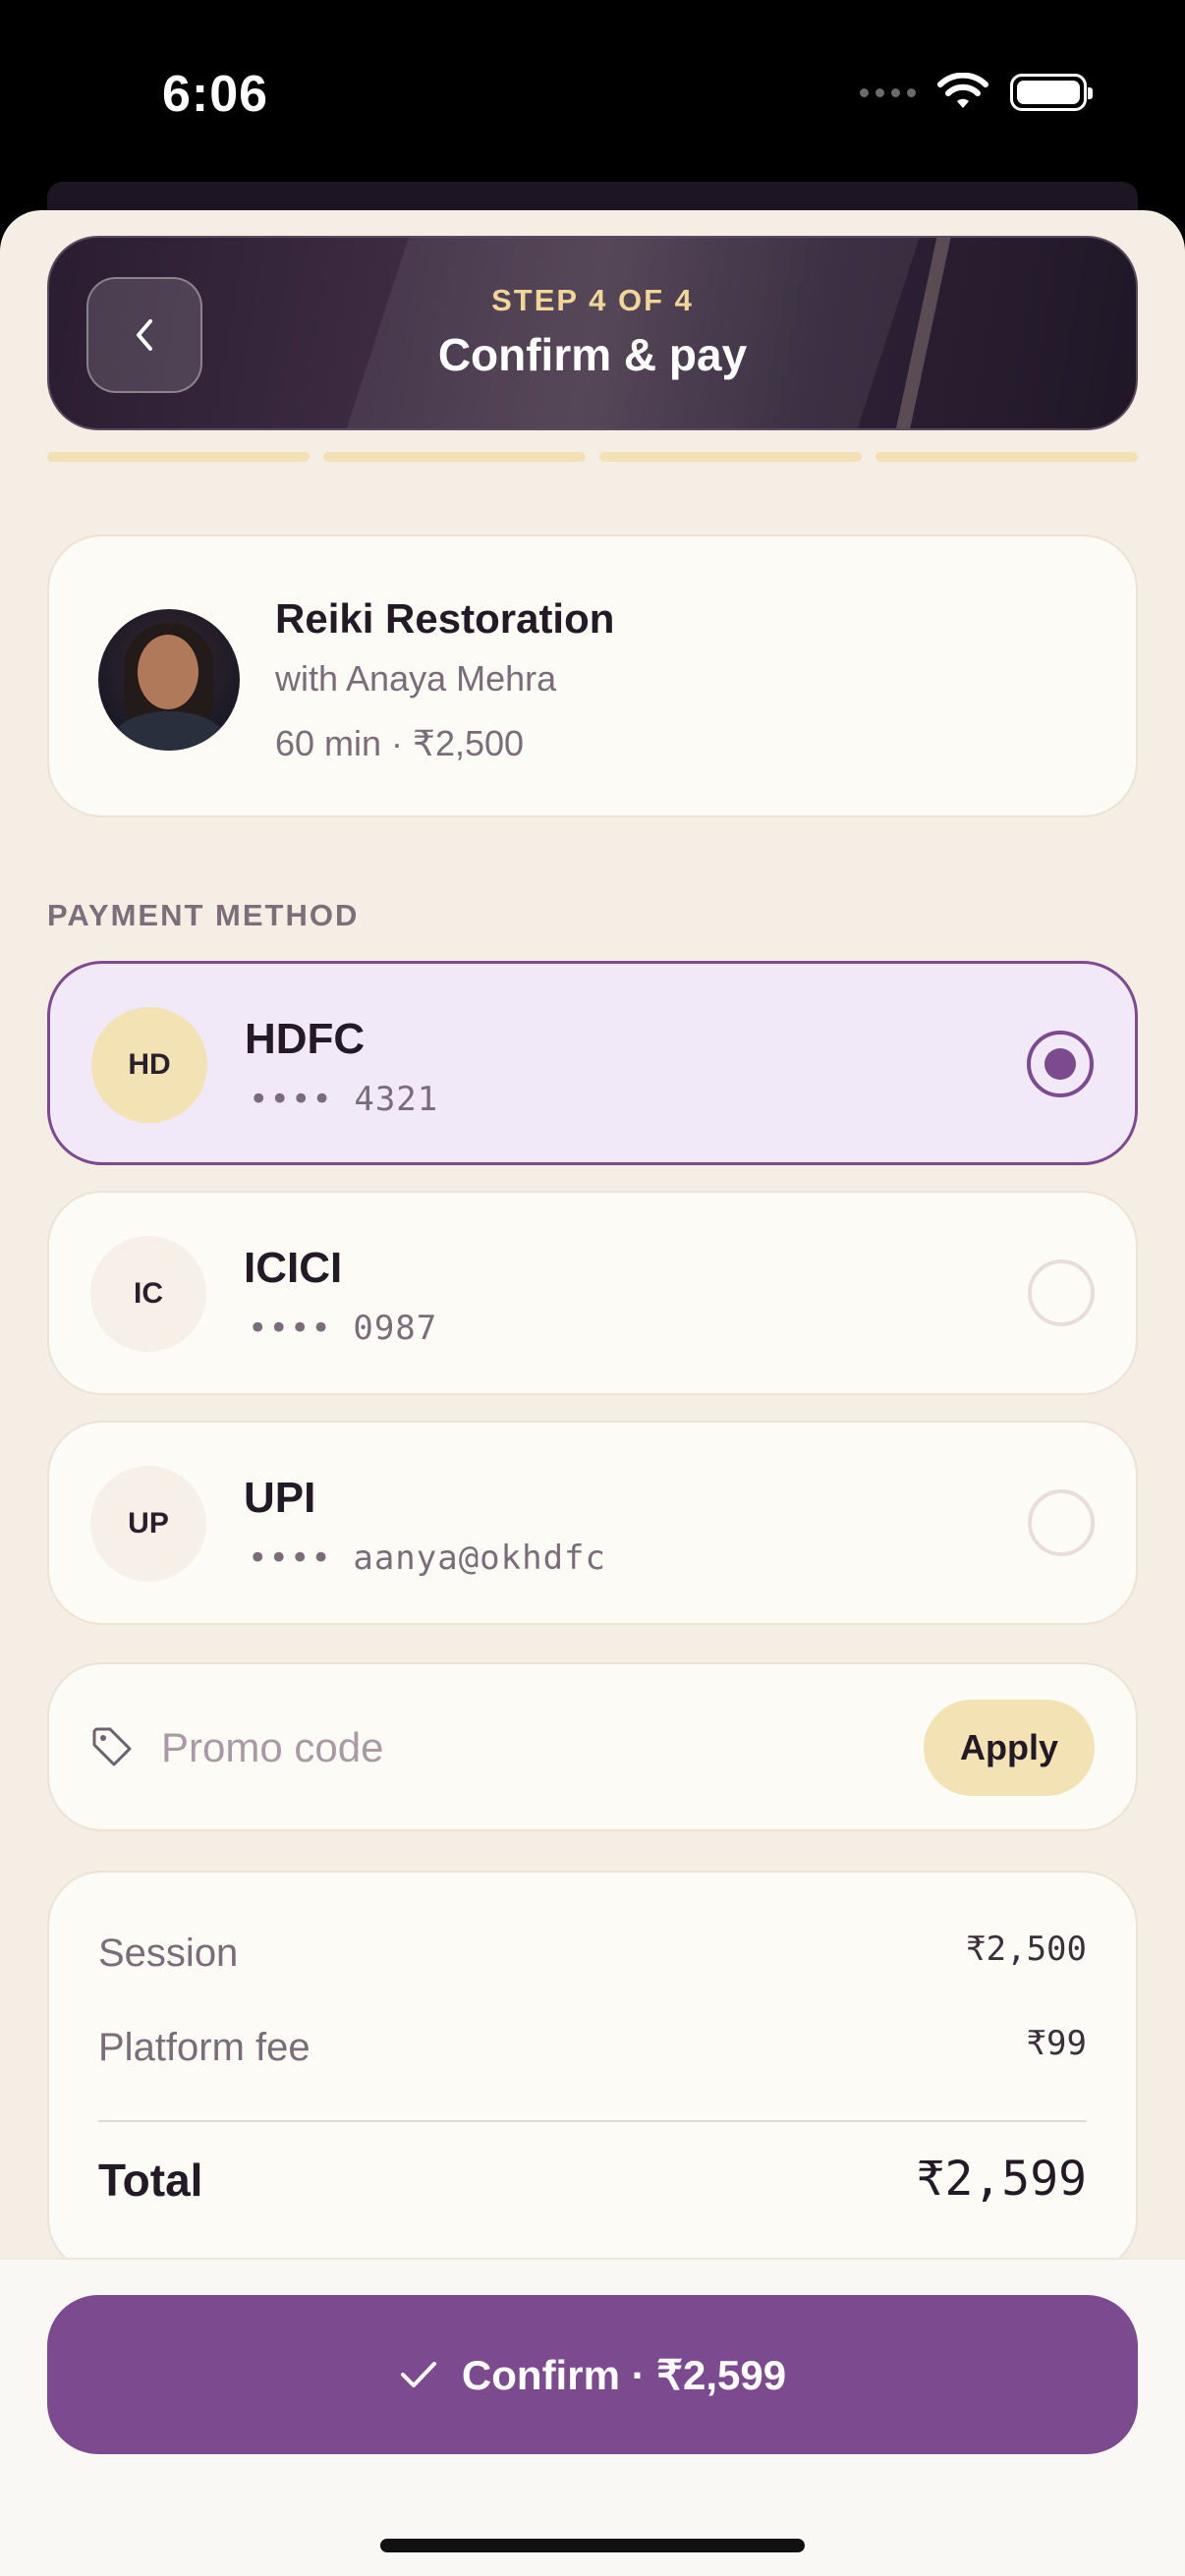 Image resolution: width=1185 pixels, height=2576 pixels. I want to click on payment-option-upi: UP UPI •••• aanya@okhdfc, so click(592, 1523).